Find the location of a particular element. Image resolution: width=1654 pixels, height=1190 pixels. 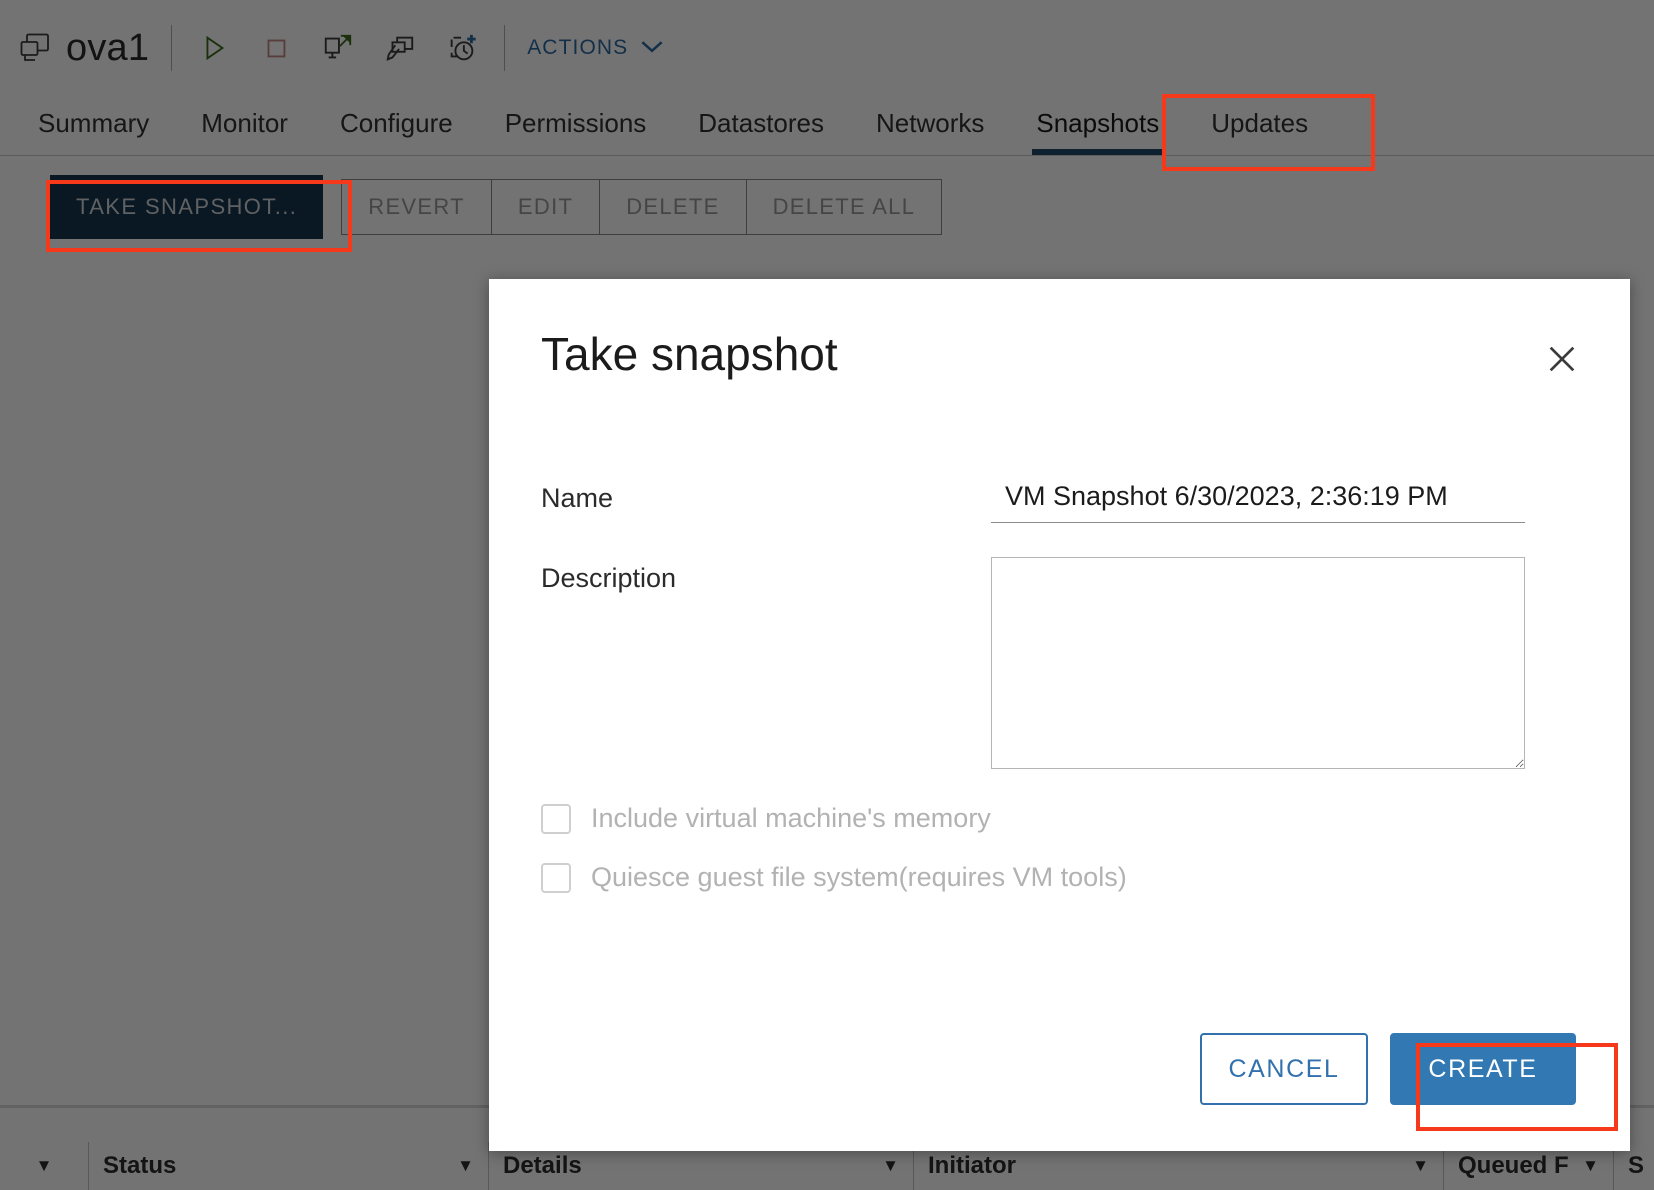

name-field-row: Name is located at coordinates (1059, 500).